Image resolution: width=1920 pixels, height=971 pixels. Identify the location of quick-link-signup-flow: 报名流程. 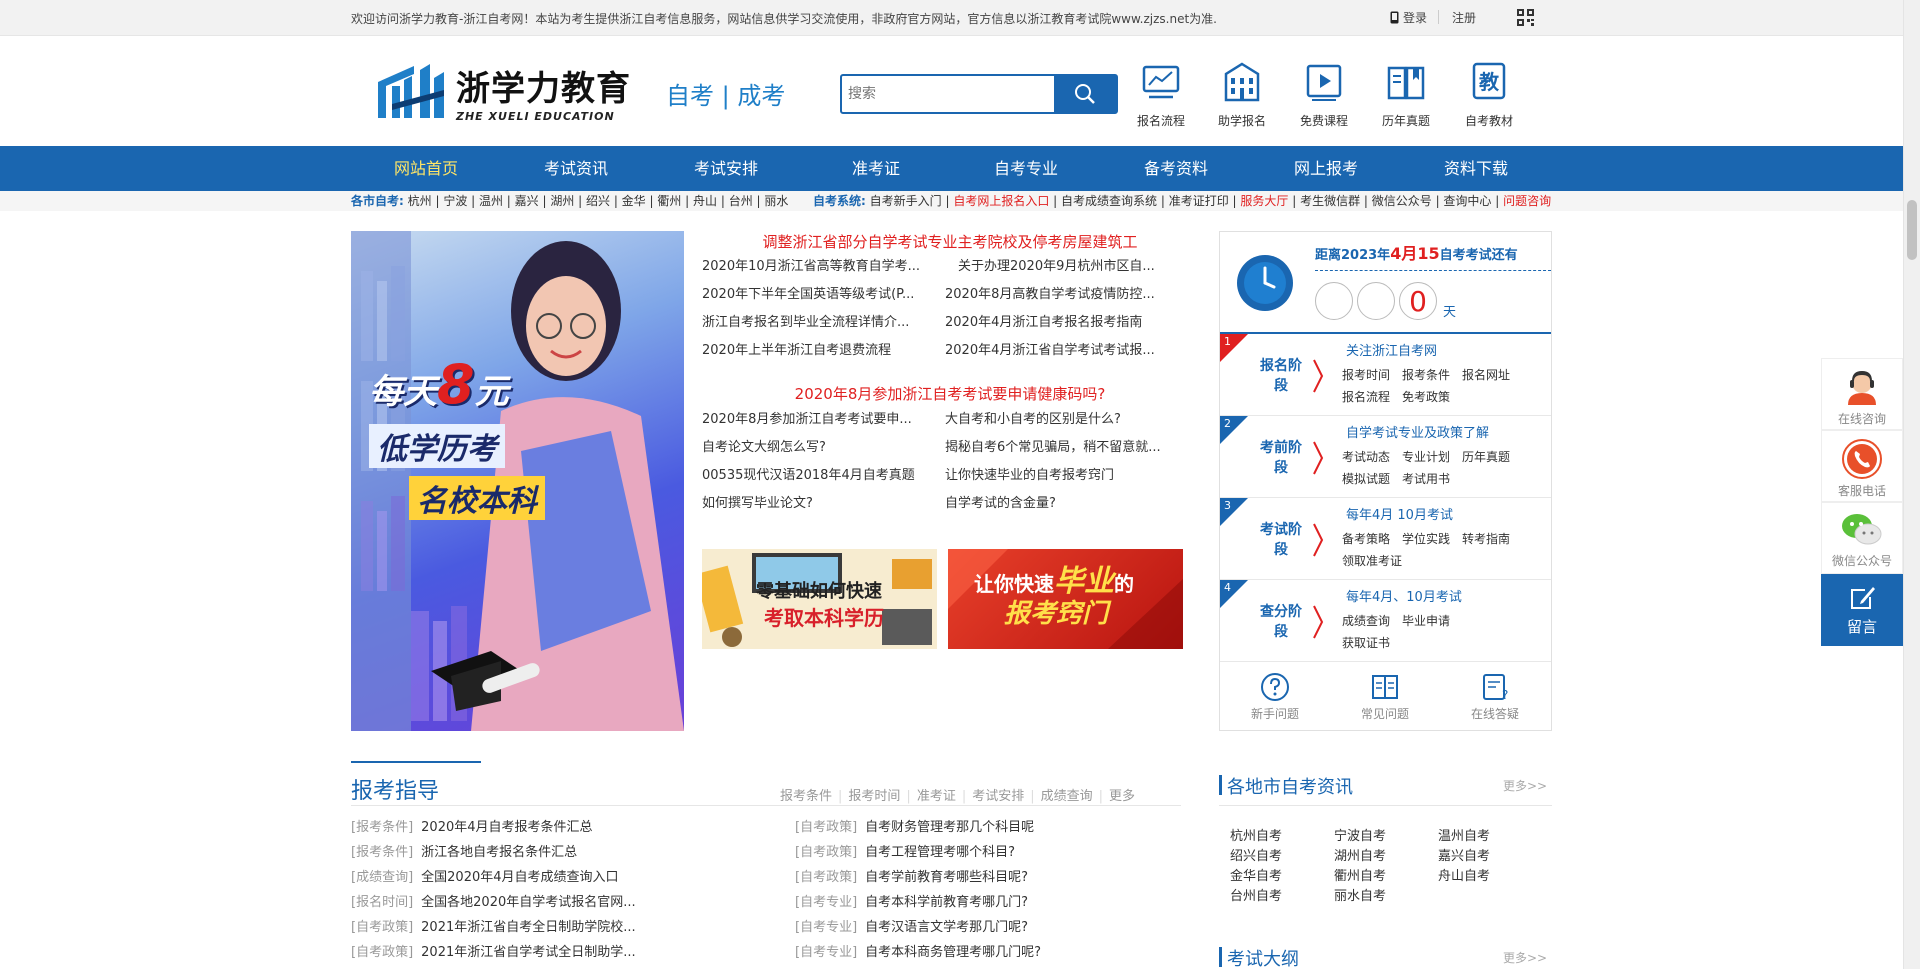
(1161, 94).